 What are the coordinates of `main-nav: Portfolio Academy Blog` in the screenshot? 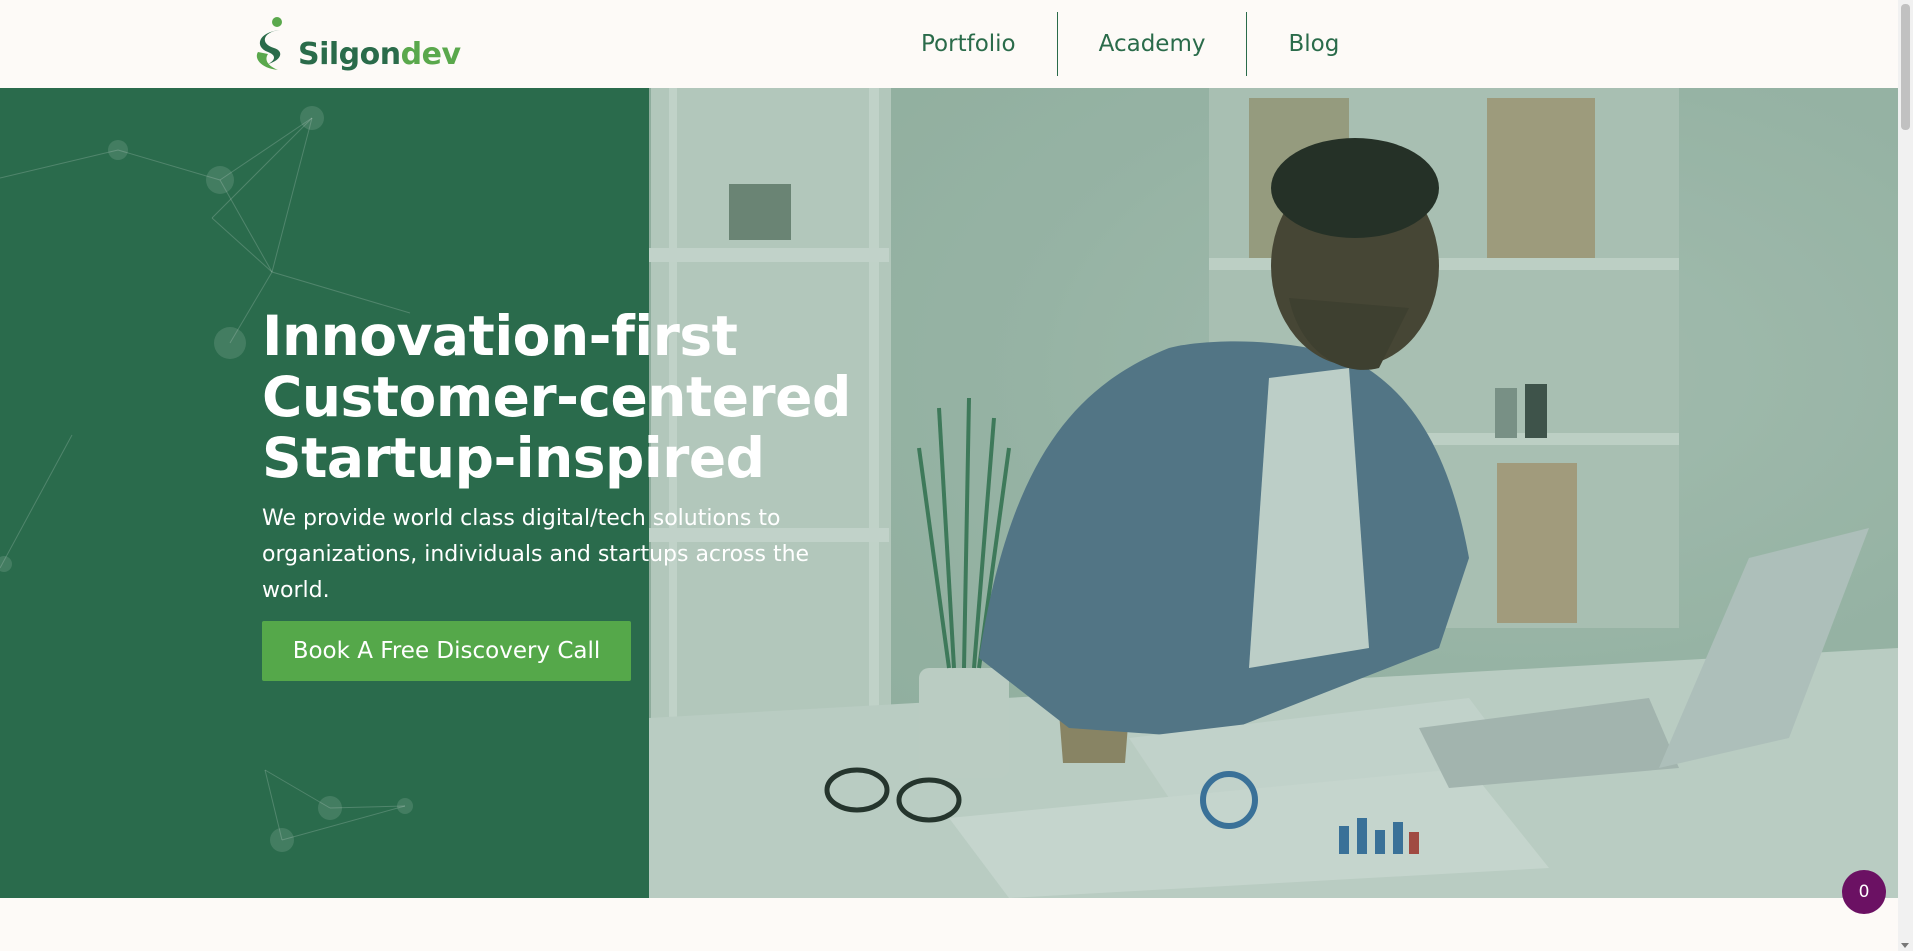 It's located at (1130, 44).